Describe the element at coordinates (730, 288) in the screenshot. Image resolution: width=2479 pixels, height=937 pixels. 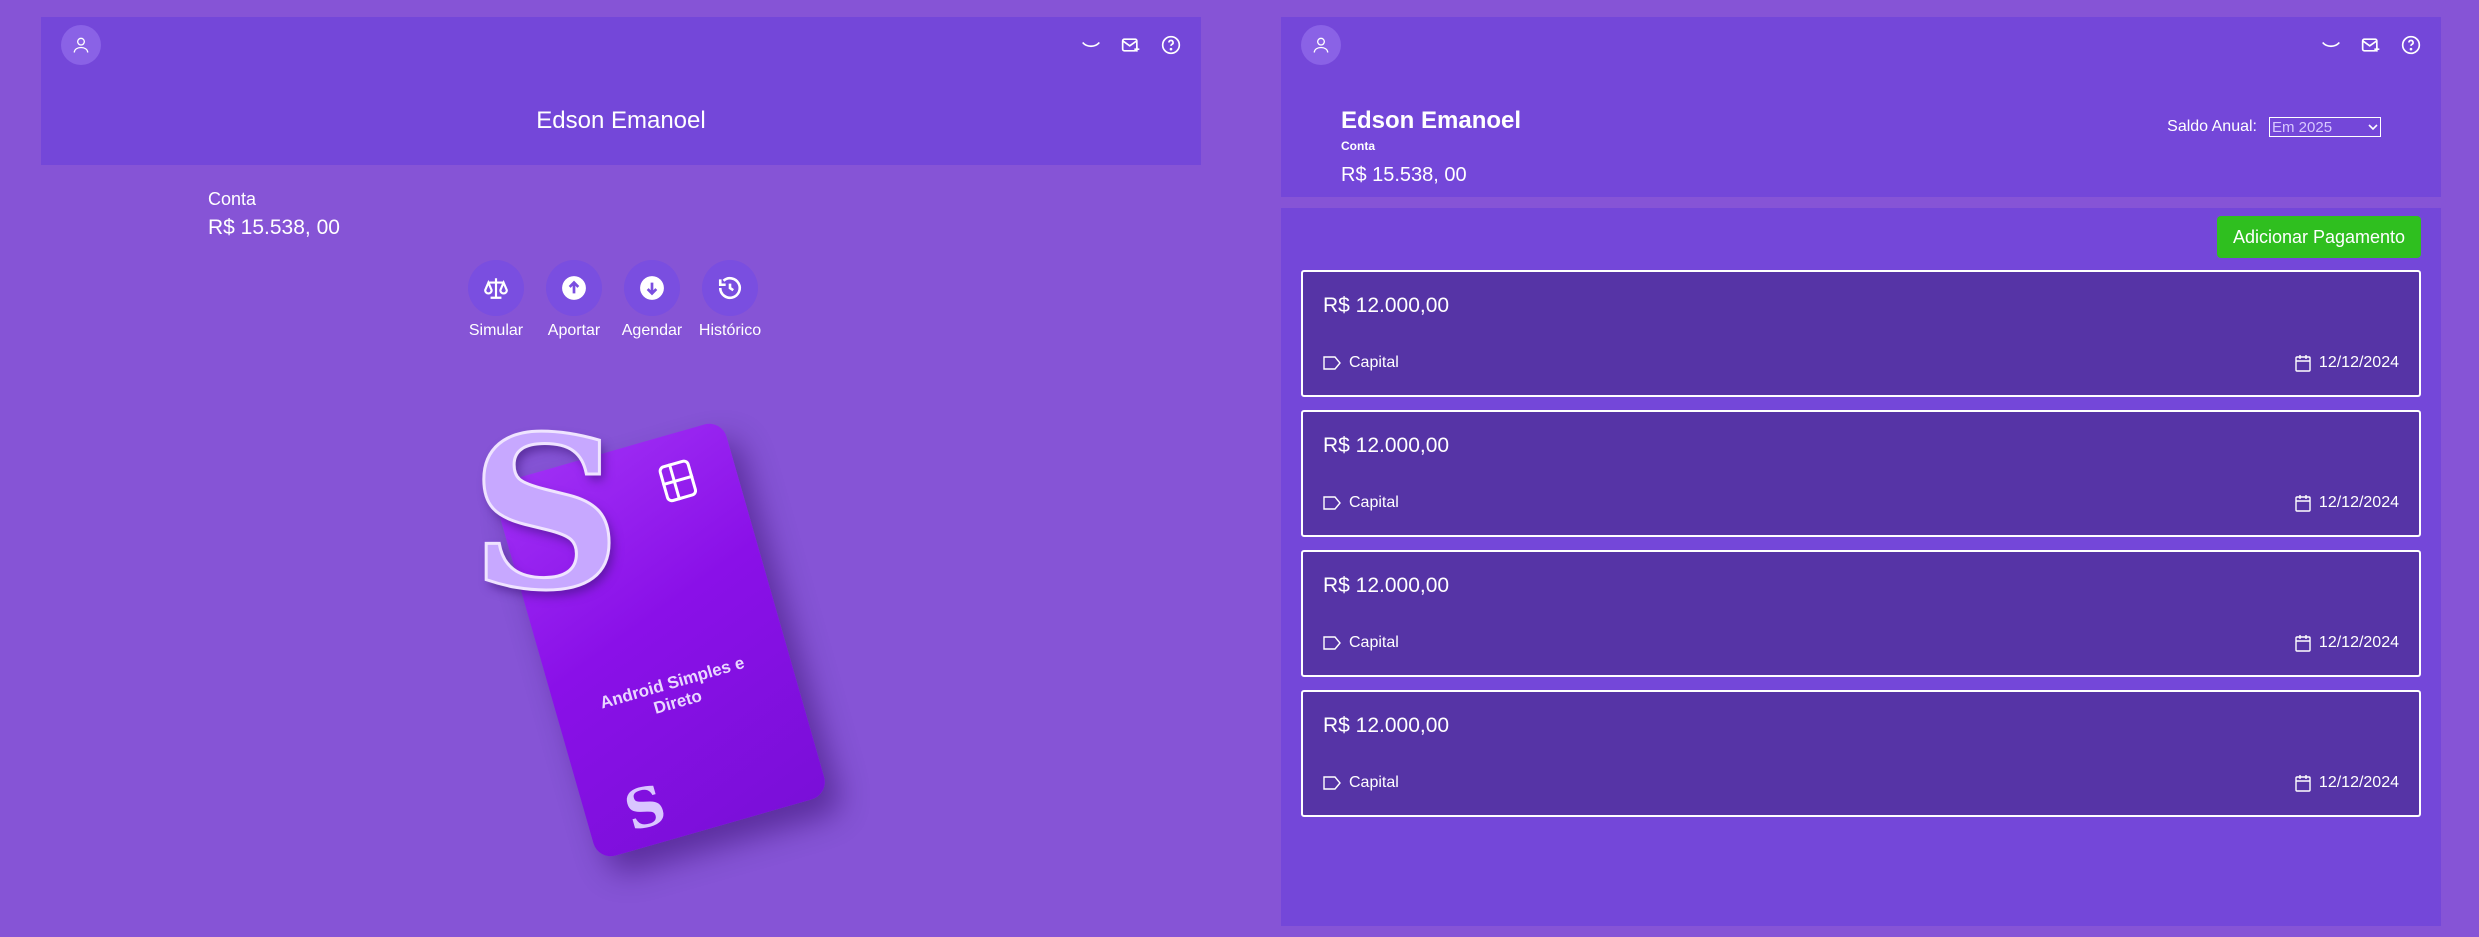
I see `history-icon` at that location.